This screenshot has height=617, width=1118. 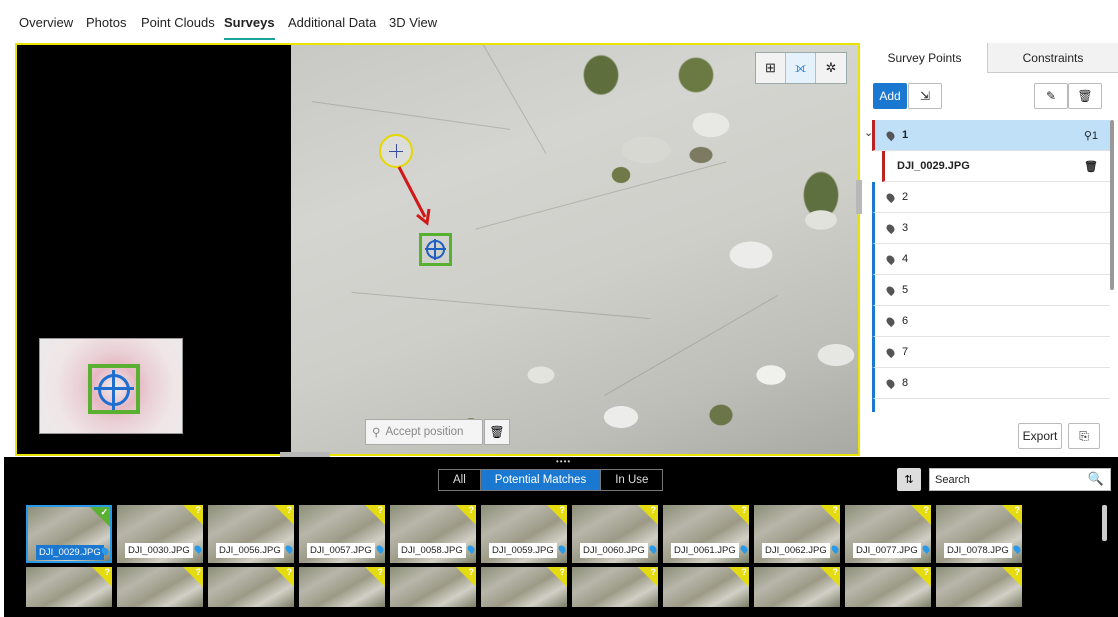 I want to click on list-item: 6, so click(x=991, y=321).